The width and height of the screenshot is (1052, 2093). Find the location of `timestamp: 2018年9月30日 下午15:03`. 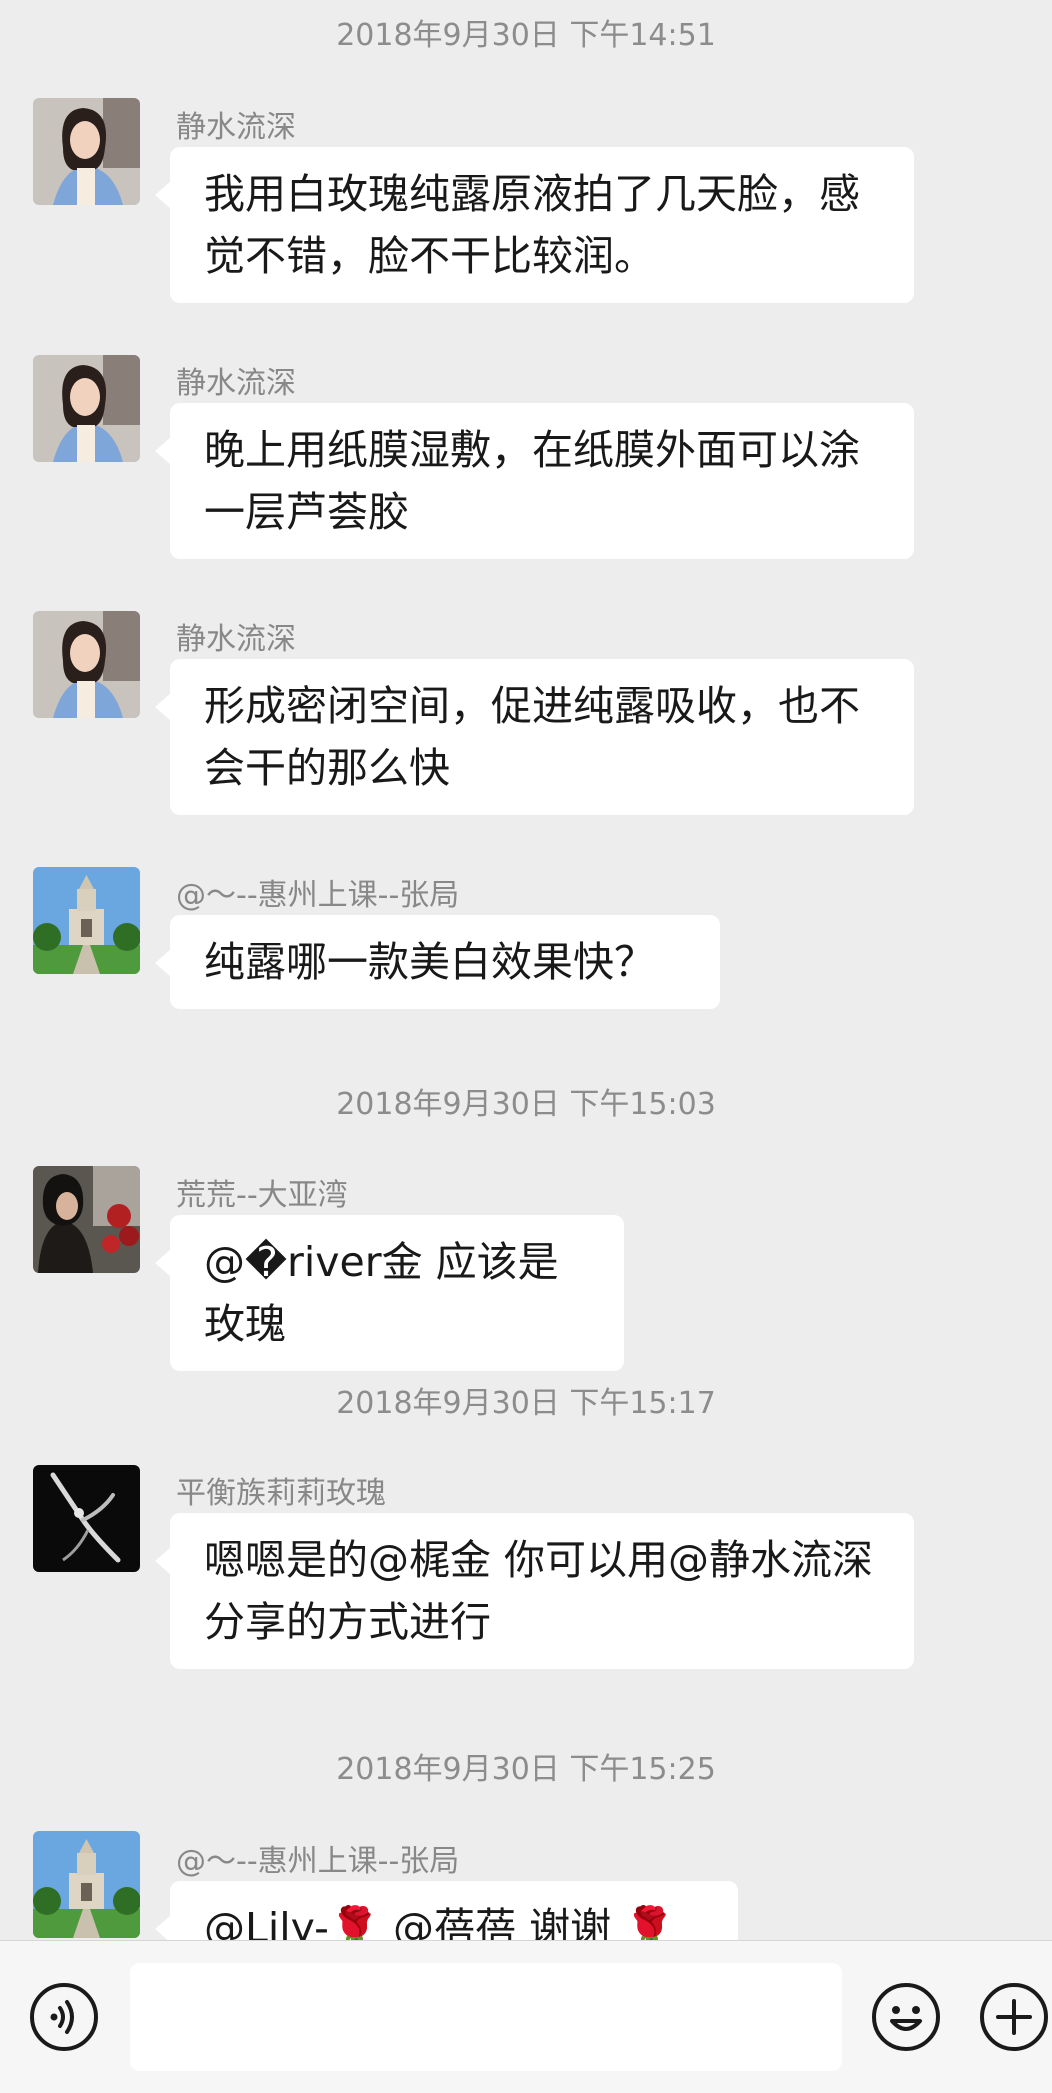

timestamp: 2018年9月30日 下午15:03 is located at coordinates (526, 1104).